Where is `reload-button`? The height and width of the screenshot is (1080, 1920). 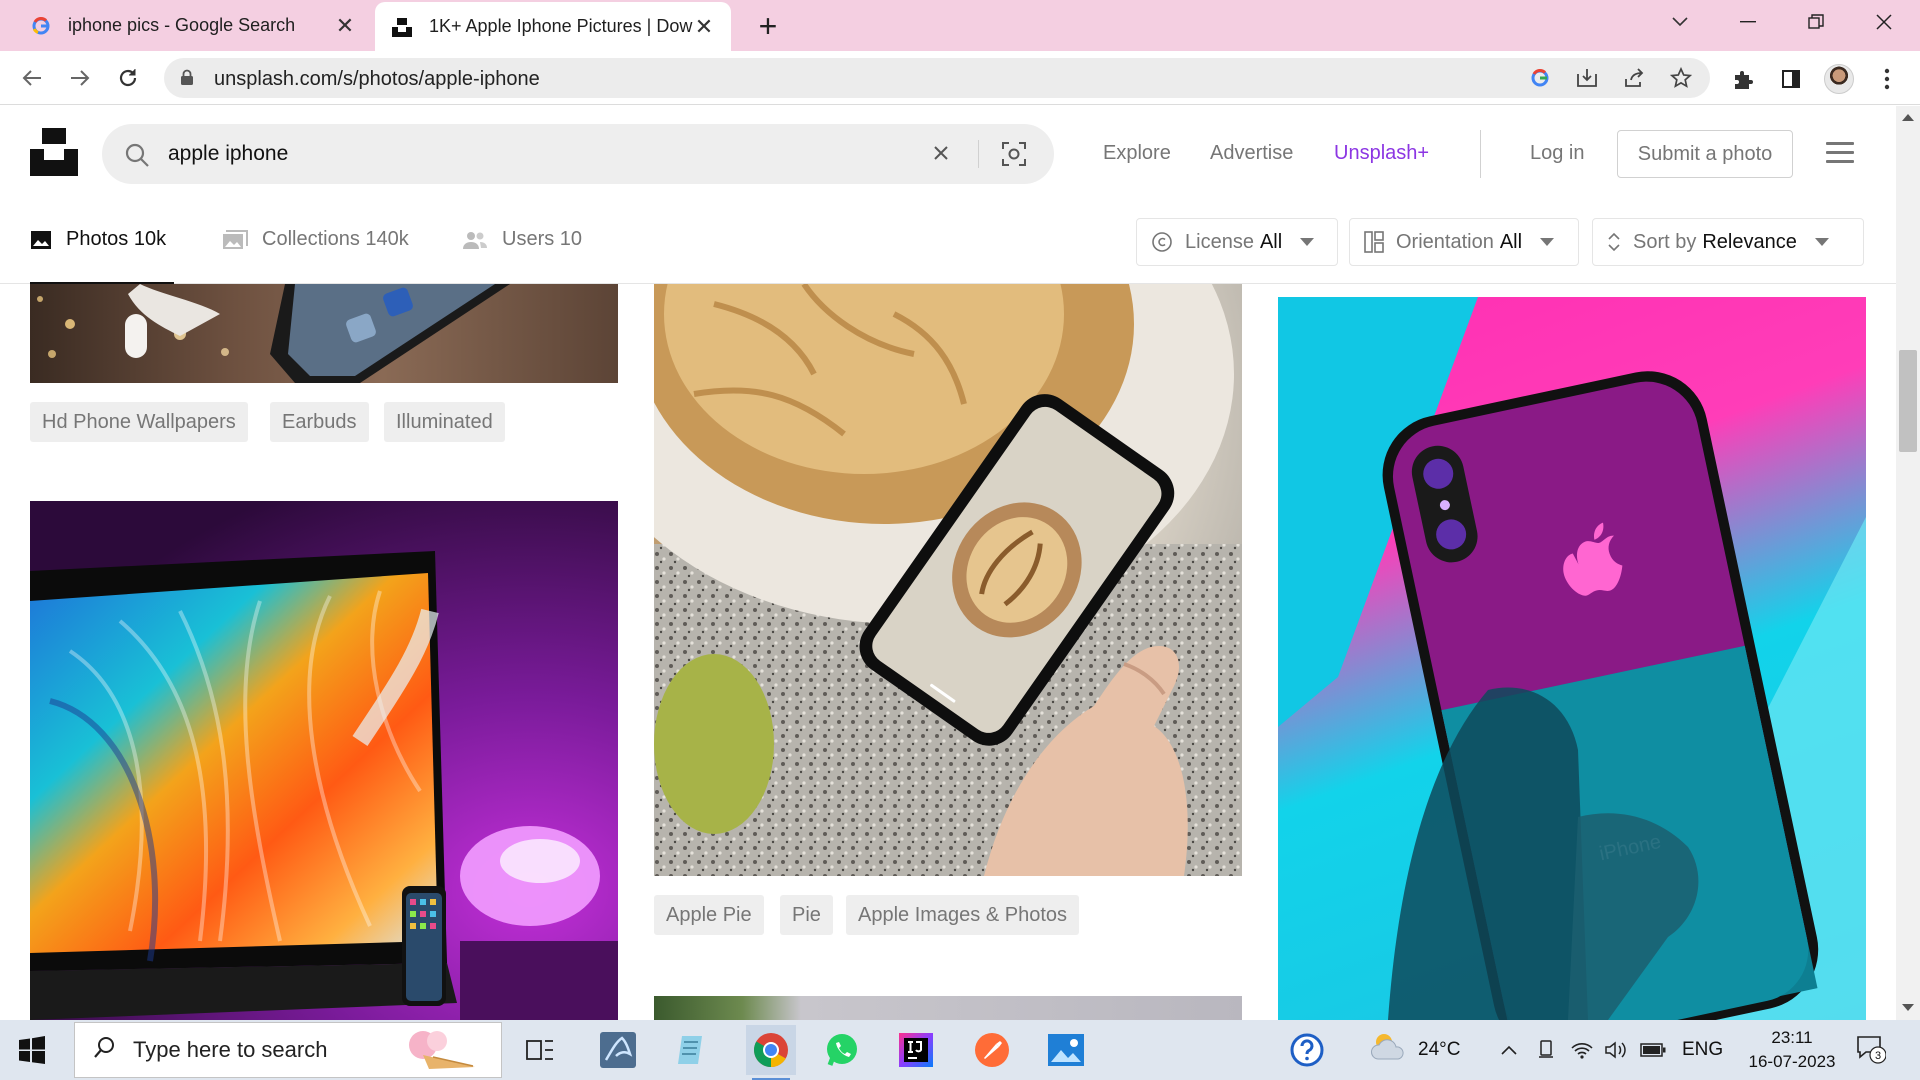
reload-button is located at coordinates (128, 78).